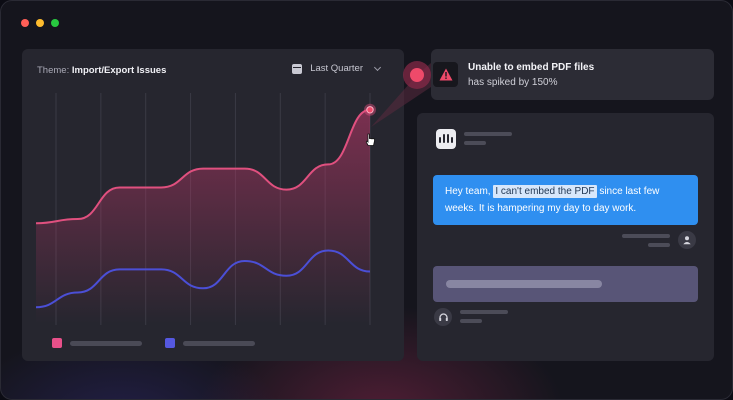  Describe the element at coordinates (484, 312) in the screenshot. I see `agent-name-placeholder` at that location.